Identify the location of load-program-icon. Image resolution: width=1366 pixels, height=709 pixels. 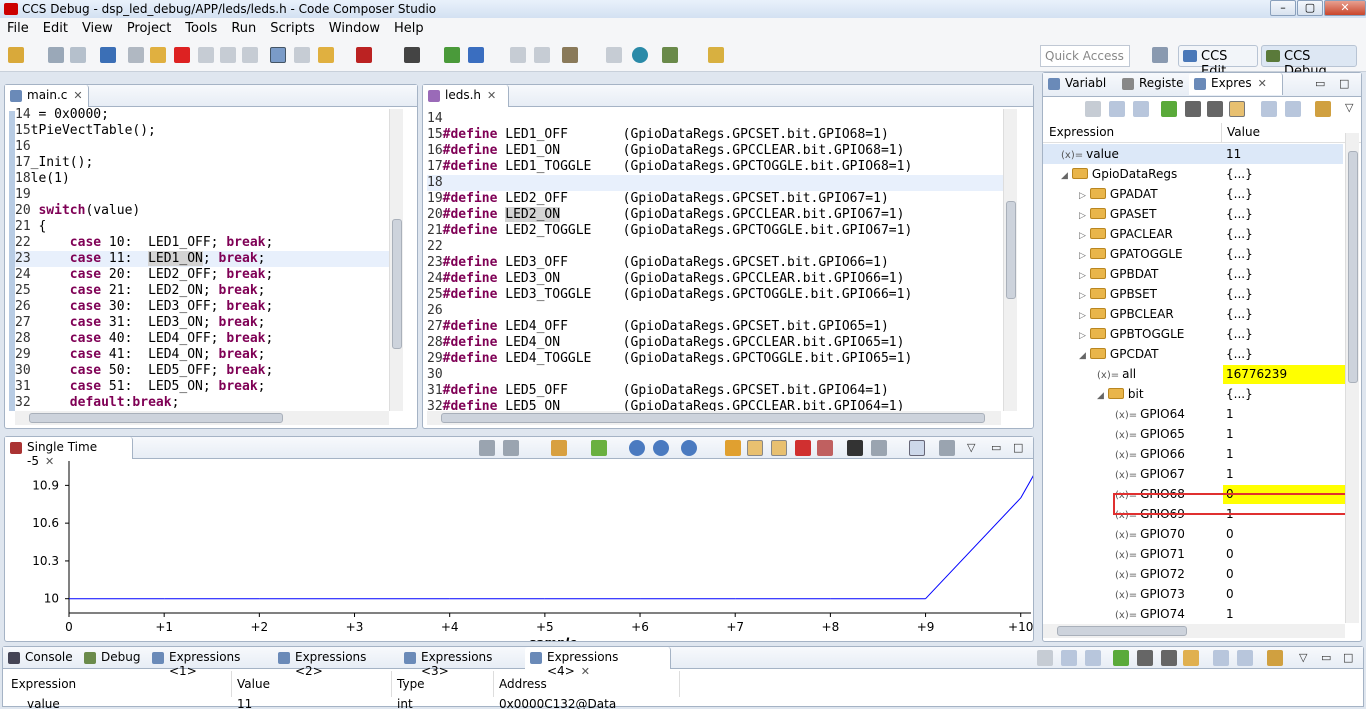
(452, 55).